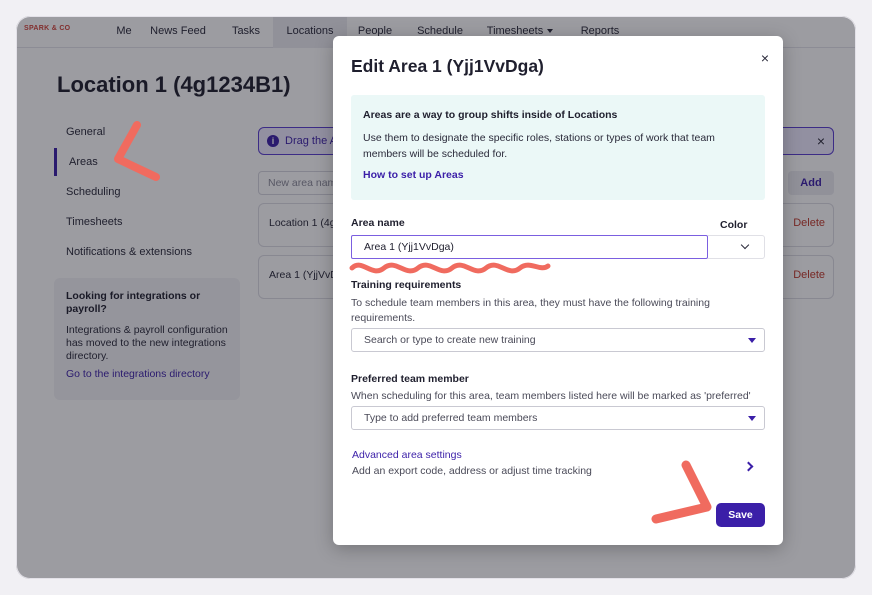  Describe the element at coordinates (447, 66) in the screenshot. I see `modal-title: Edit Area 1 (Yjj1VvDga)` at that location.